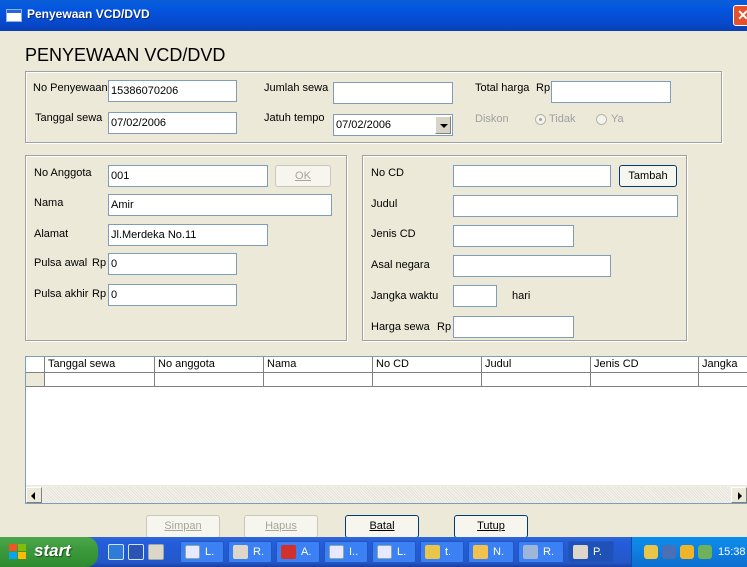 The image size is (747, 567). What do you see at coordinates (532, 176) in the screenshot?
I see `no-cd-field` at bounding box center [532, 176].